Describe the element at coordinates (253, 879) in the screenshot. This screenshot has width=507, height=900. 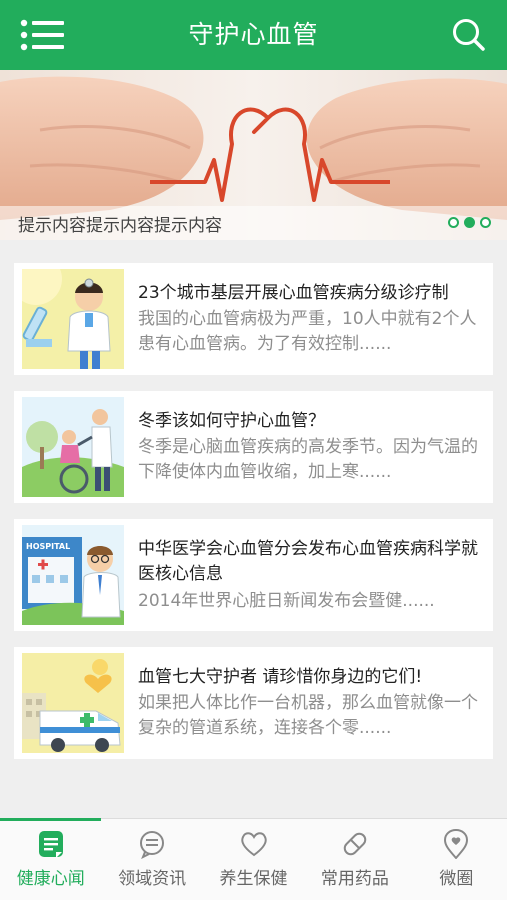
I see `tab-label: 养生保健` at that location.